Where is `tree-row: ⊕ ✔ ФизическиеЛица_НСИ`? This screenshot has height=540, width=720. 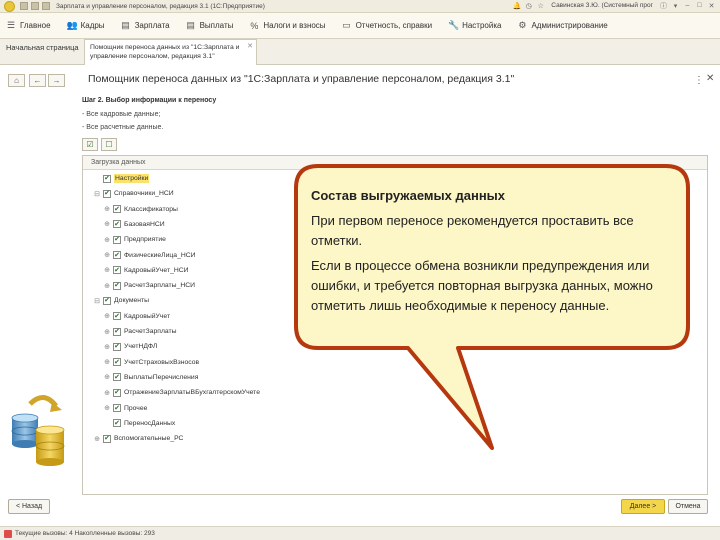
tree-row: ⊕ ✔ ФизическиеЛица_НСИ is located at coordinates (149, 255).